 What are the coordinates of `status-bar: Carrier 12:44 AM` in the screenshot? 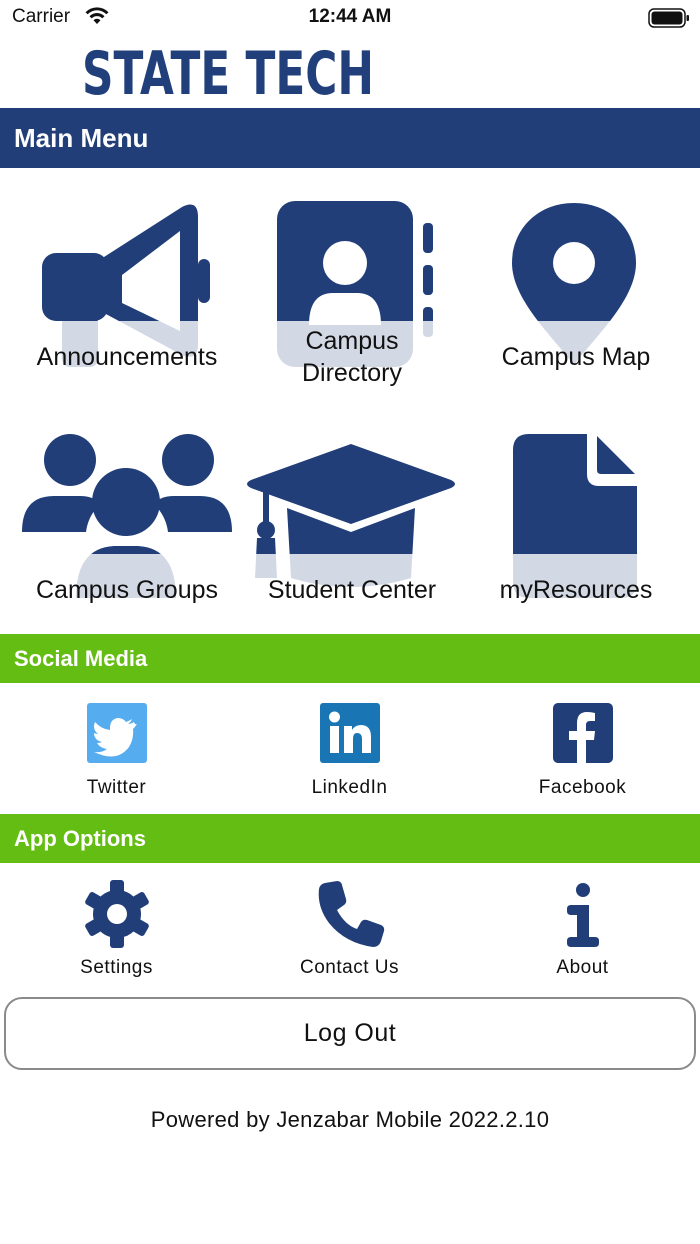 It's located at (350, 18).